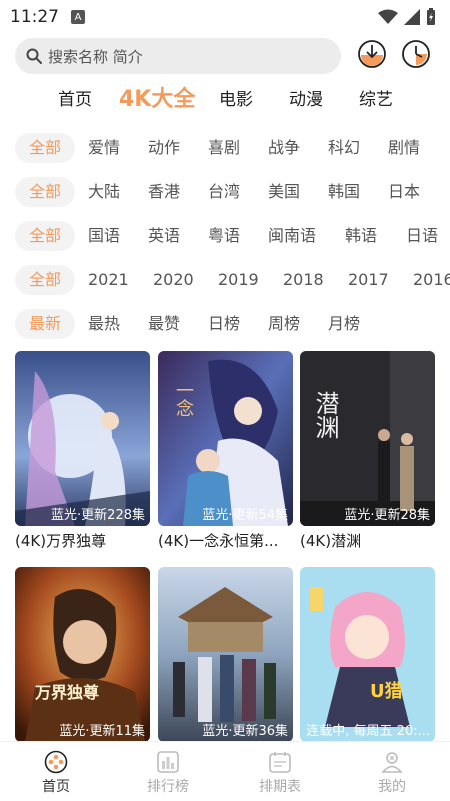 The height and width of the screenshot is (801, 450). Describe the element at coordinates (56, 787) in the screenshot. I see `nav-label: 首页` at that location.